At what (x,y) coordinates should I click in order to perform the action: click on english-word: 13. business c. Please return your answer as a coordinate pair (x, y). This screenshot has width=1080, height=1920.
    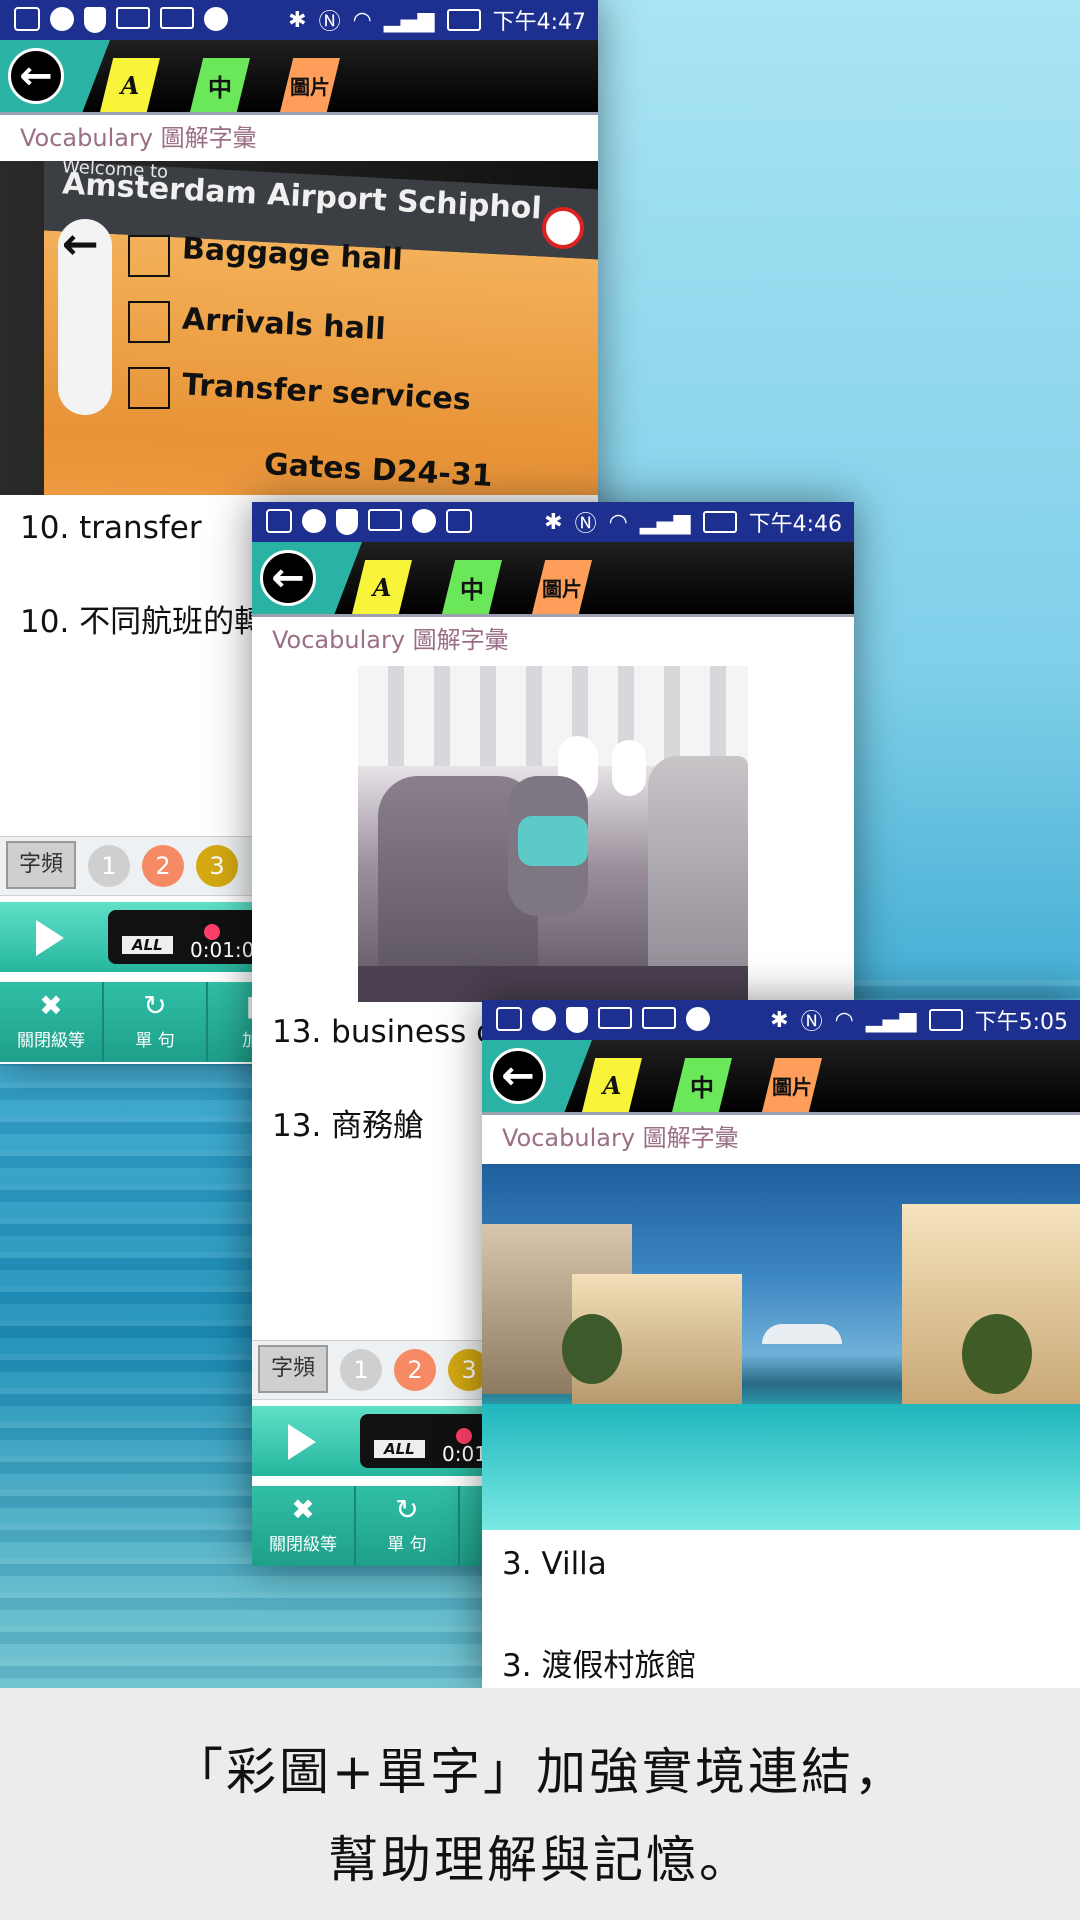
    Looking at the image, I should click on (383, 1032).